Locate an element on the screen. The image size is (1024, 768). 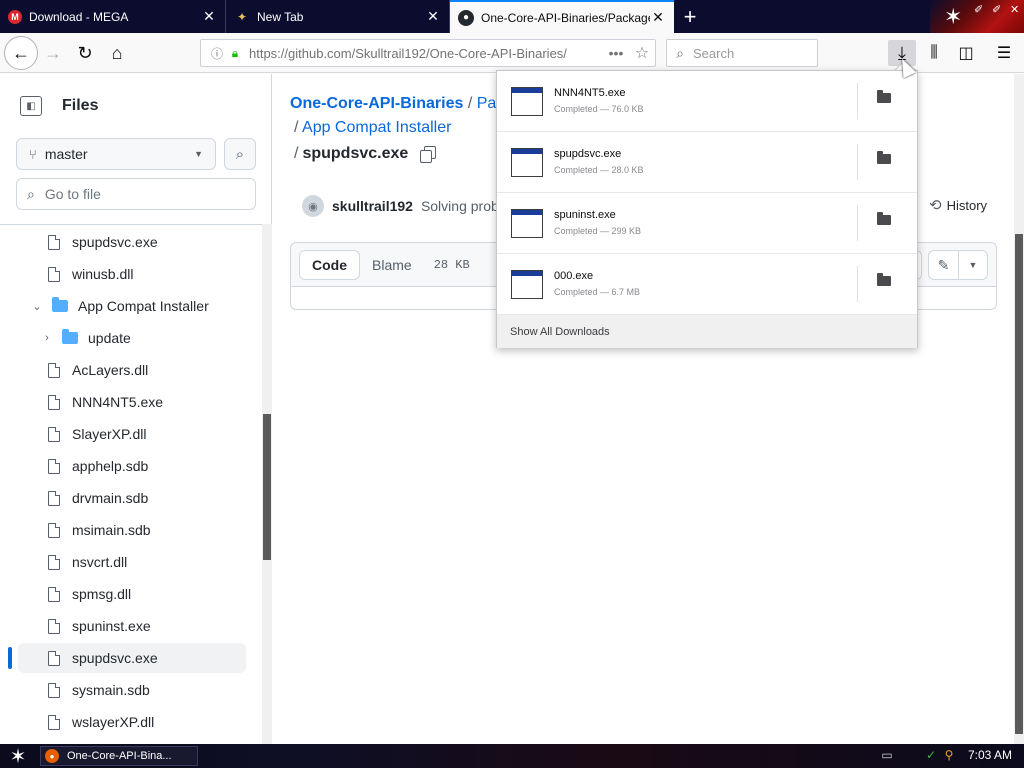
minimize-icon: ✐ is located at coordinates (978, 9).